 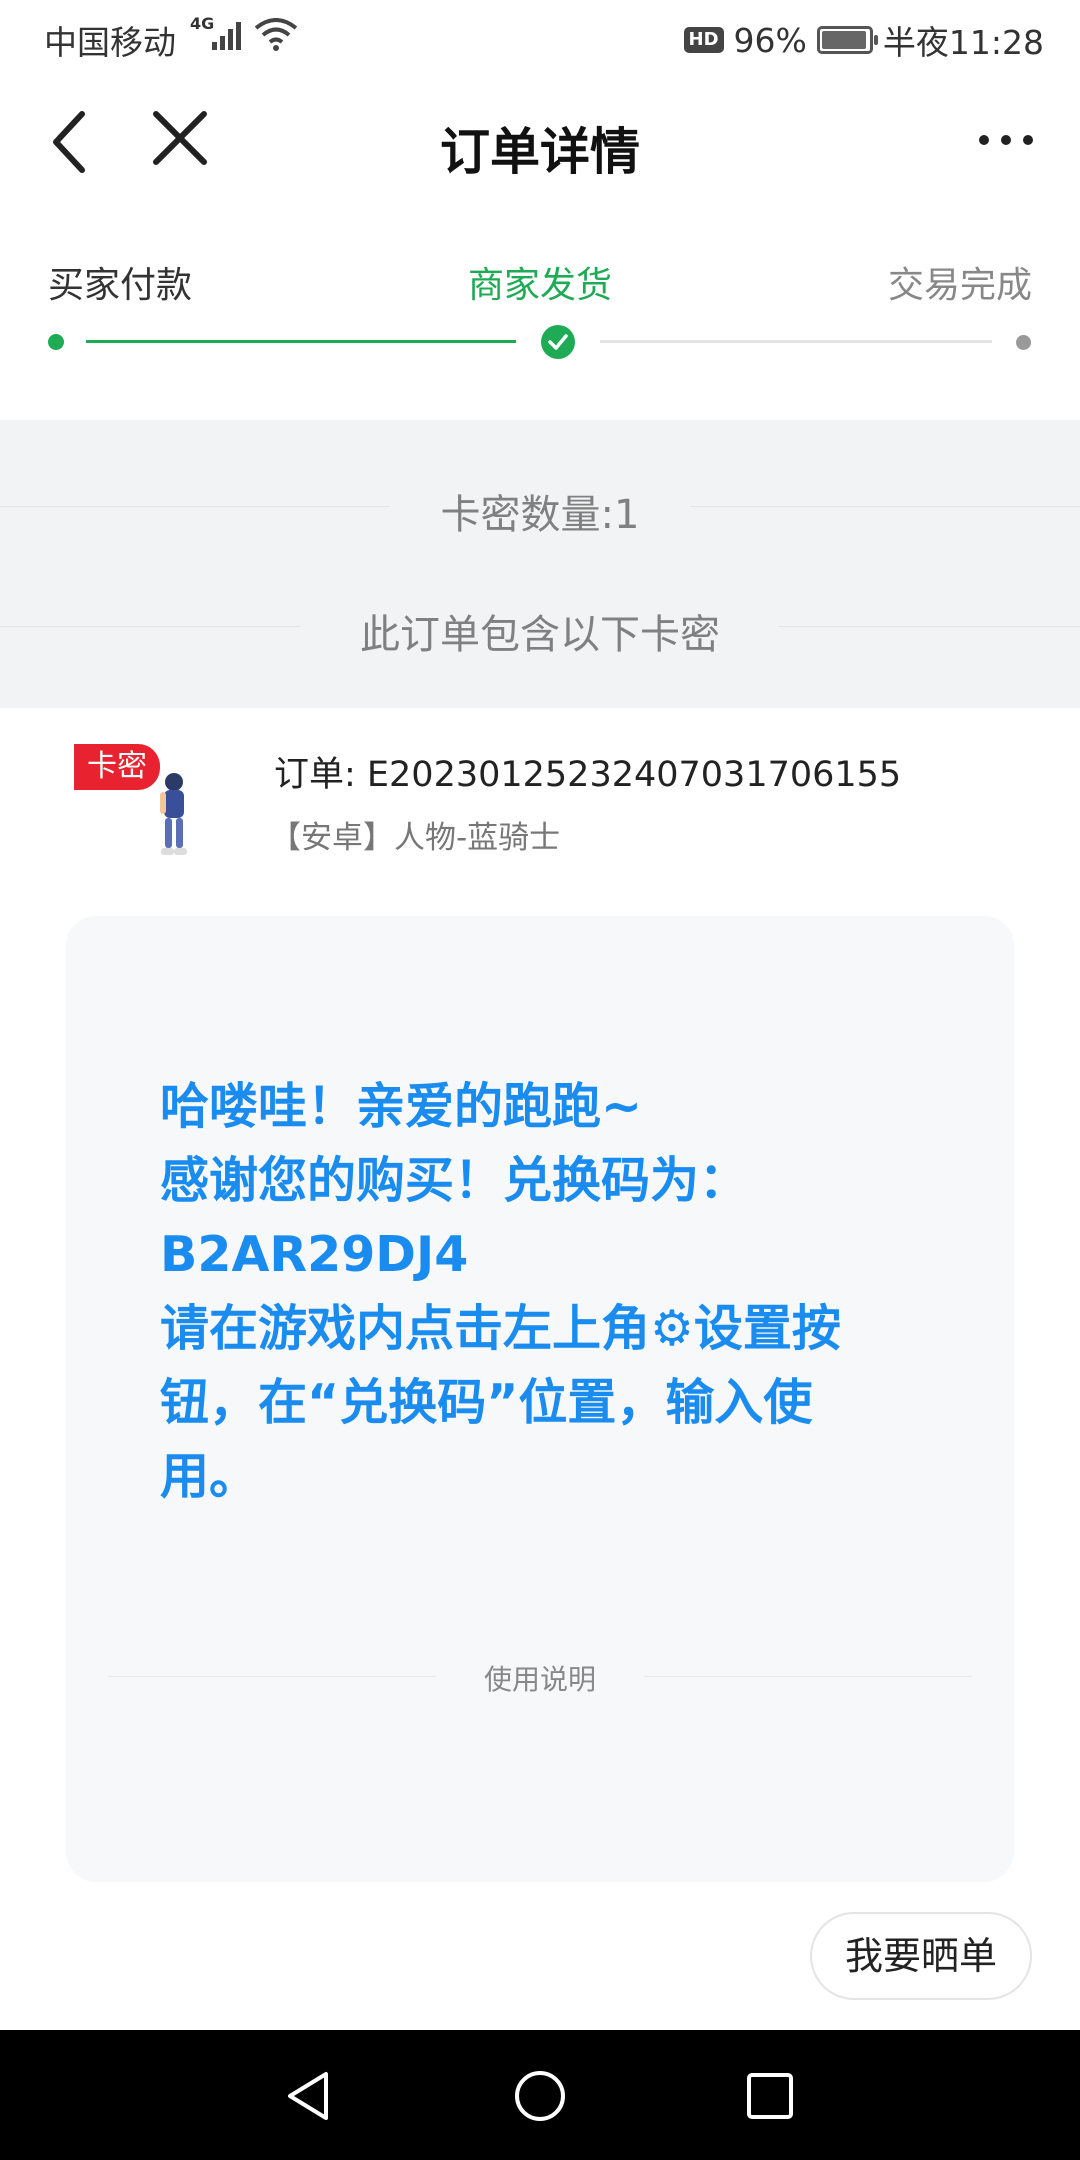 I want to click on contains-label: 此订单包含以下卡密, so click(x=540, y=635).